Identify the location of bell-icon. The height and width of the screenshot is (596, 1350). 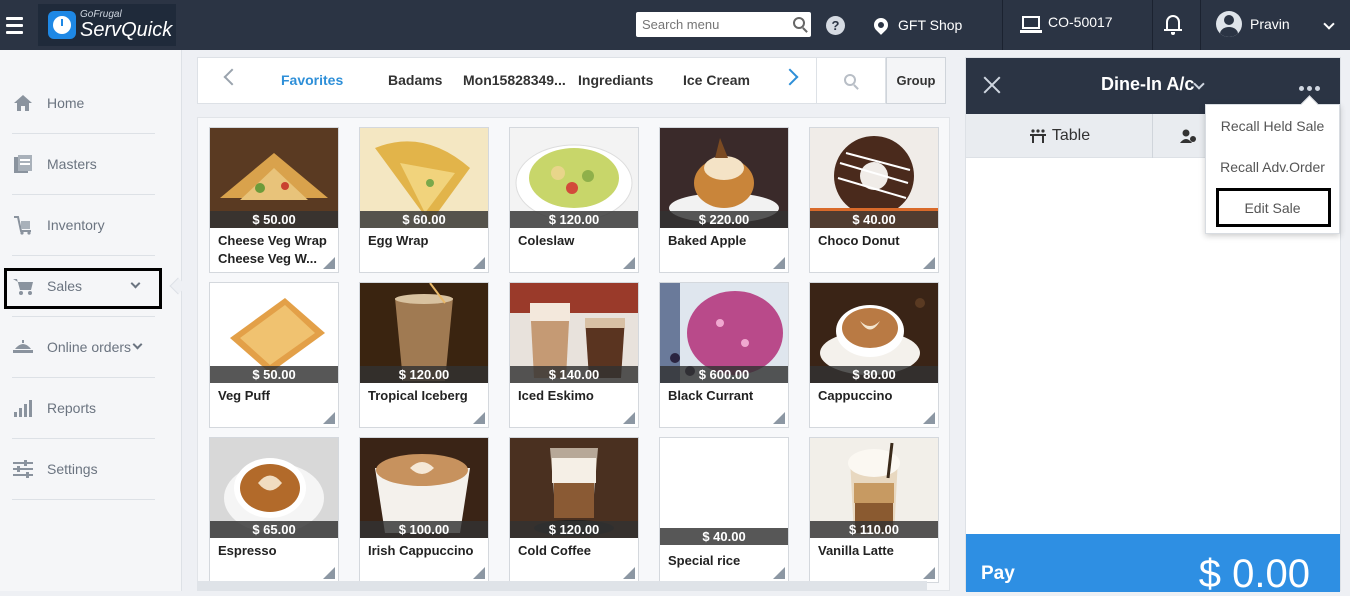
(1173, 25).